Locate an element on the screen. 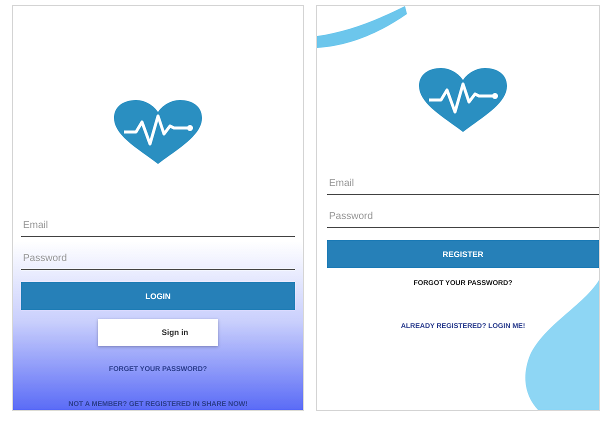 This screenshot has width=608, height=439. login-button: LOGIN is located at coordinates (158, 296).